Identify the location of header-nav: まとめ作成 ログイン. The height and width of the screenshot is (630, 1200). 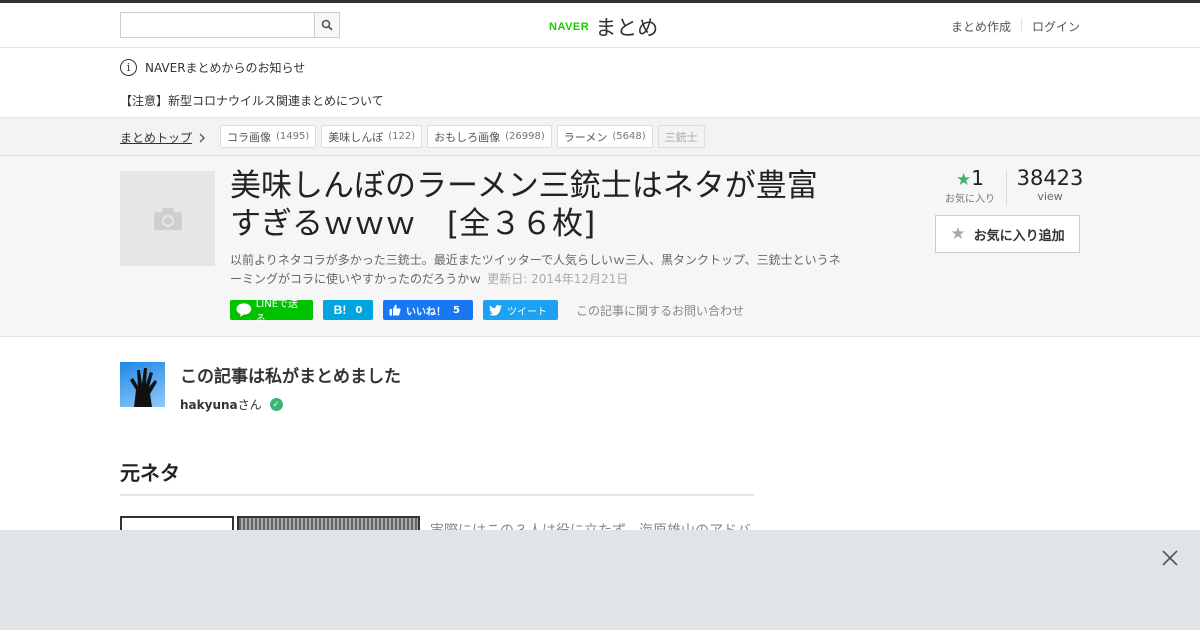
(1015, 26).